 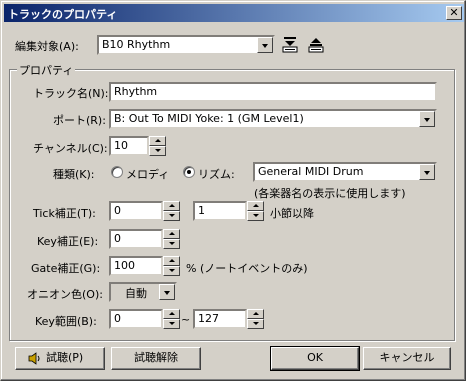 I want to click on tick-spinner, so click(x=171, y=211).